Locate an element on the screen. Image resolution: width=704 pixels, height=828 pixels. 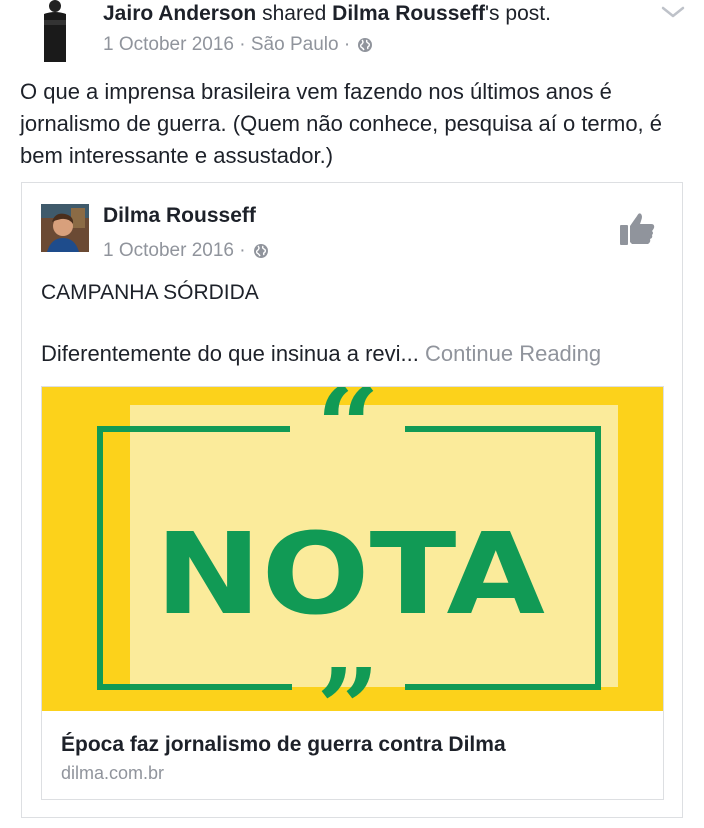
post-location: São Paulo is located at coordinates (295, 44).